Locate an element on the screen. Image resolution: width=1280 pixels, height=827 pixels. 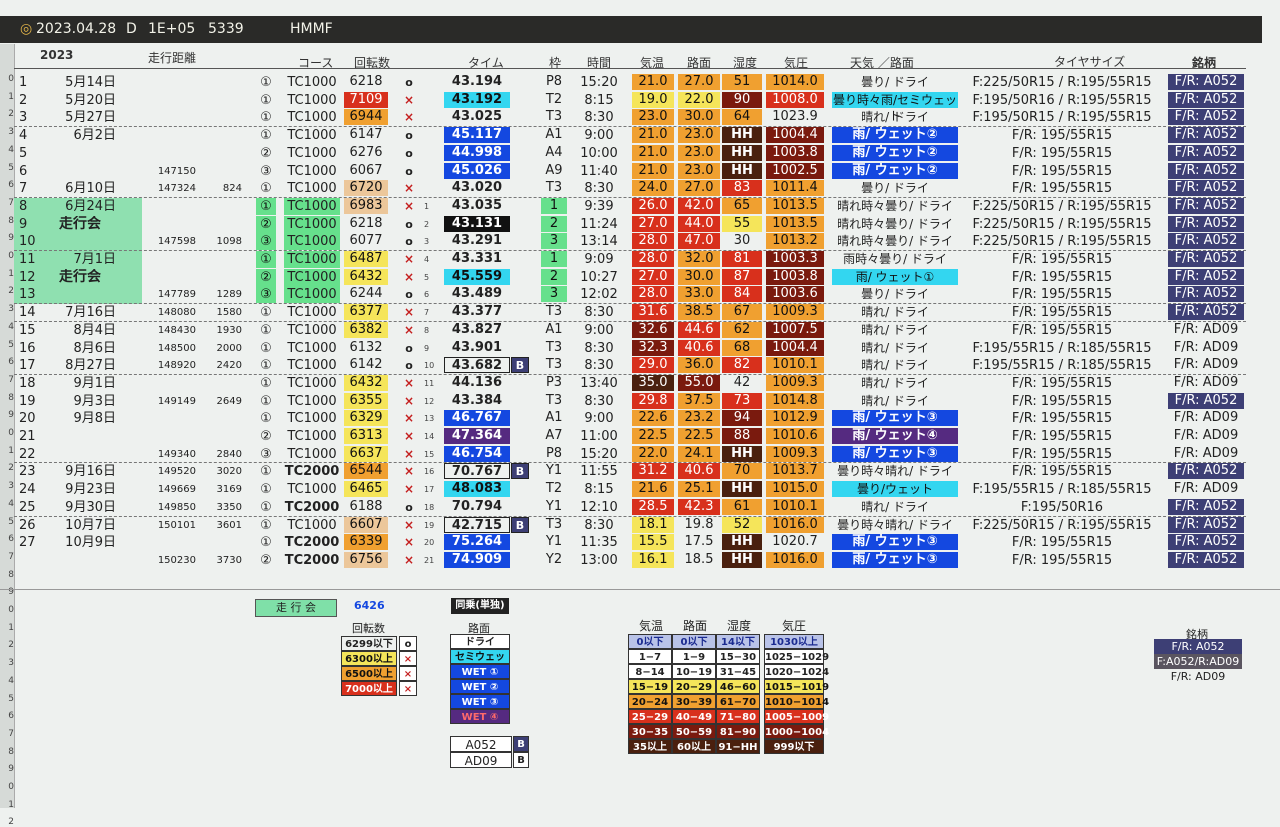
humidity: 52 is located at coordinates (742, 524).